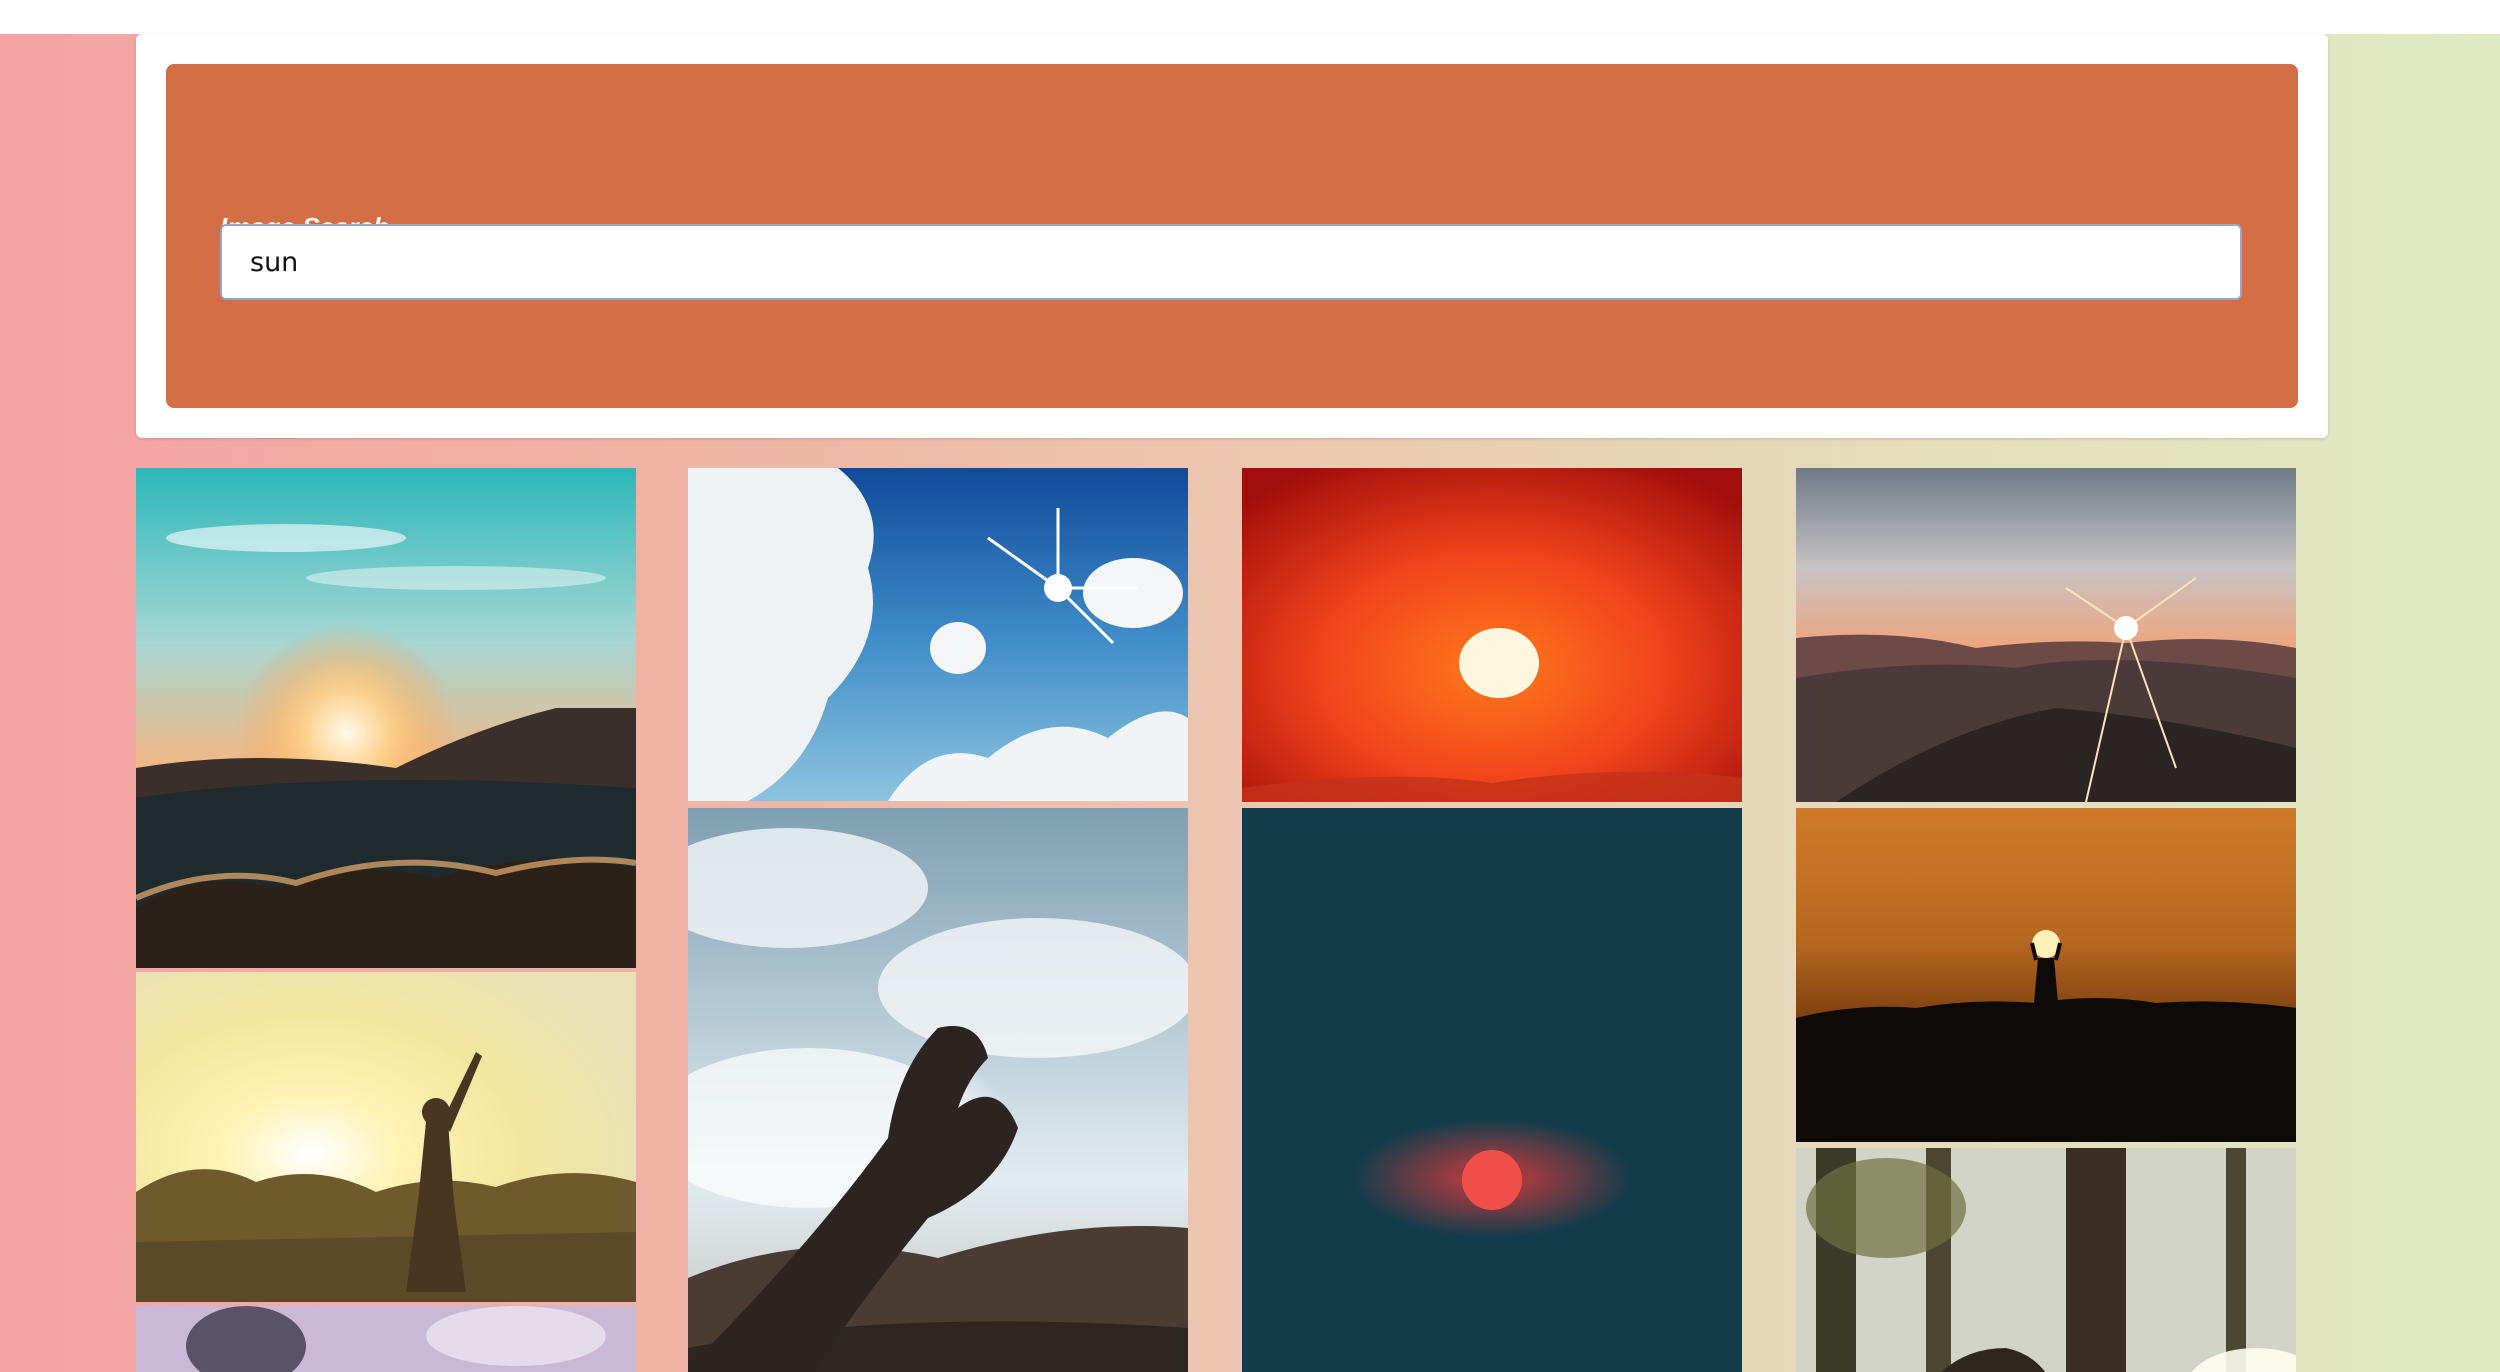 The width and height of the screenshot is (2500, 1372). Describe the element at coordinates (1250, 17) in the screenshot. I see `top-bar` at that location.